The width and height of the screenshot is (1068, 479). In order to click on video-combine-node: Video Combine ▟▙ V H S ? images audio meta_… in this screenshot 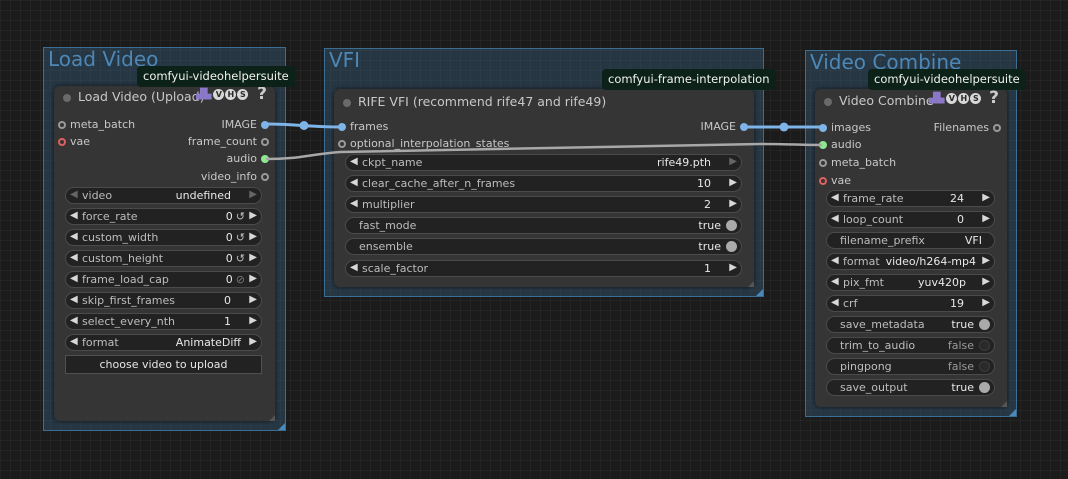, I will do `click(911, 247)`.